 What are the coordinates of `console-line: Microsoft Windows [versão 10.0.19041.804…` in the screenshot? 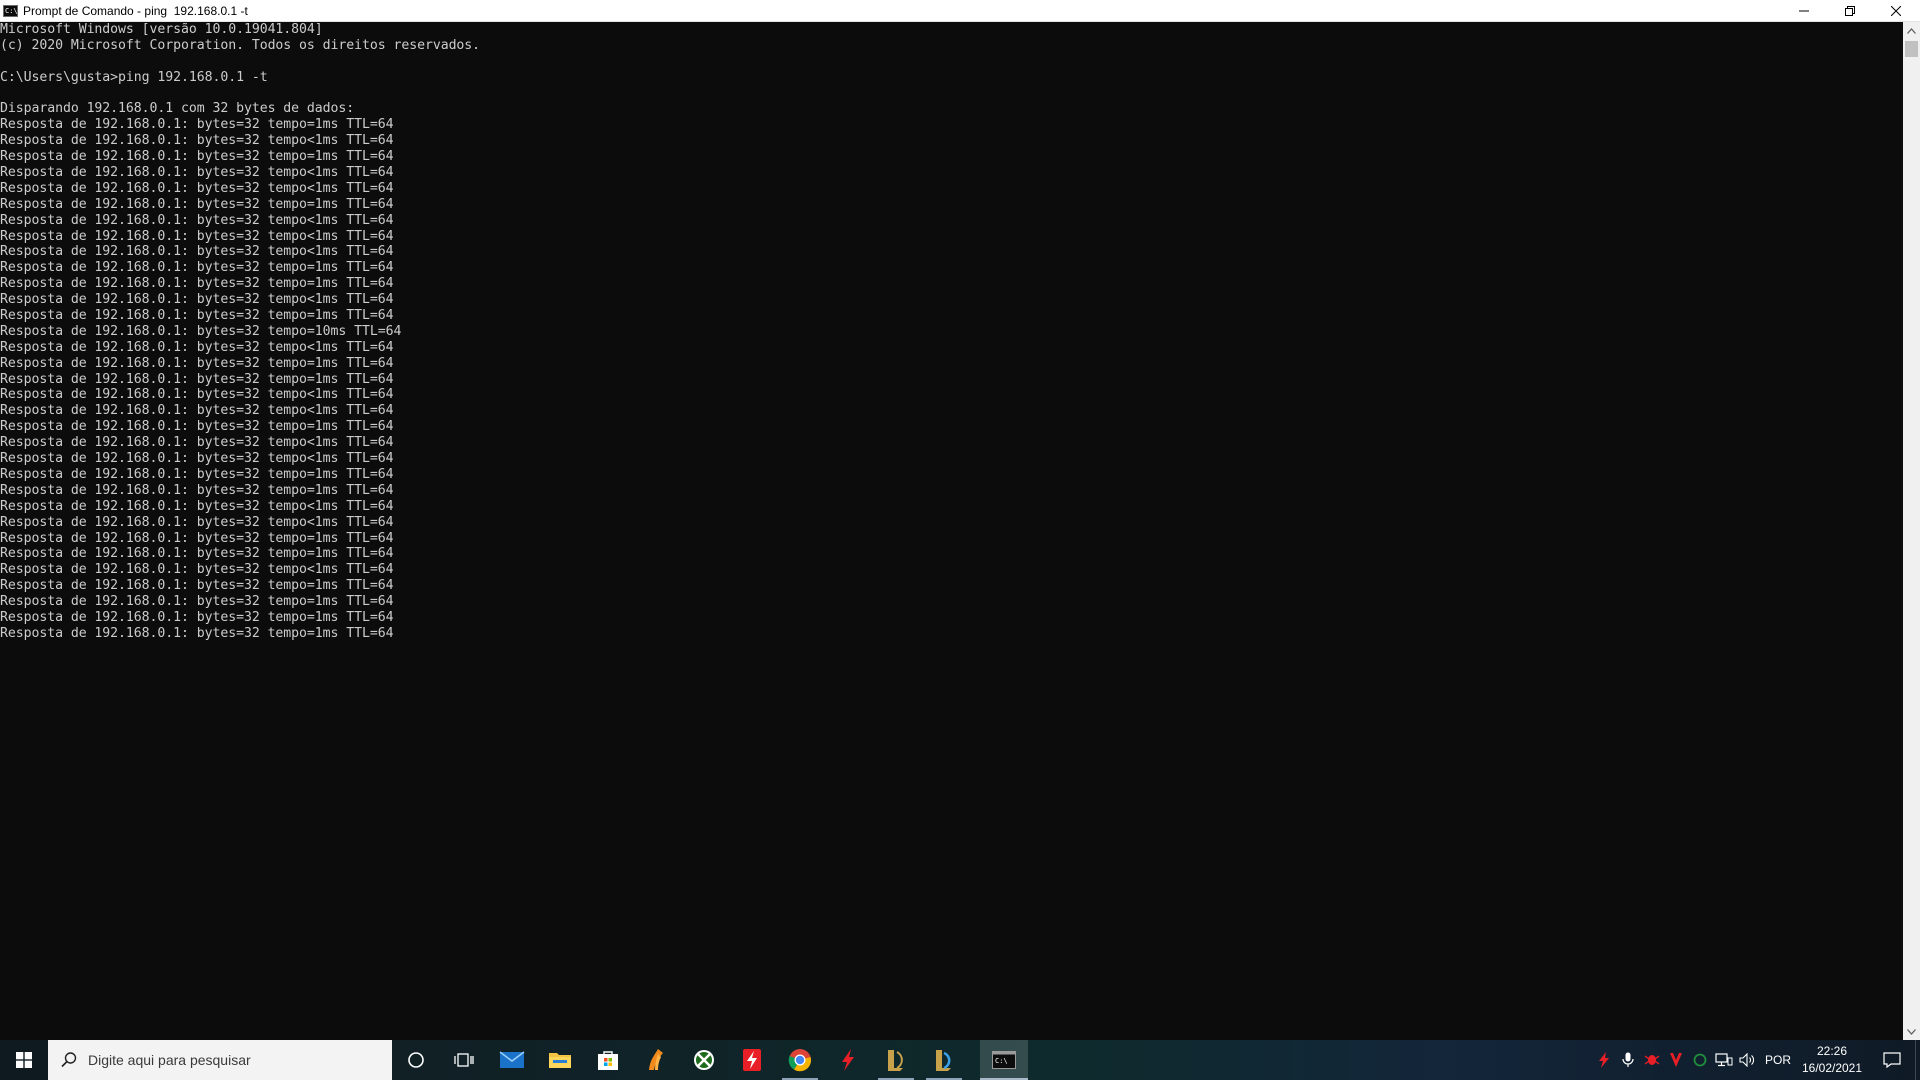 It's located at (161, 29).